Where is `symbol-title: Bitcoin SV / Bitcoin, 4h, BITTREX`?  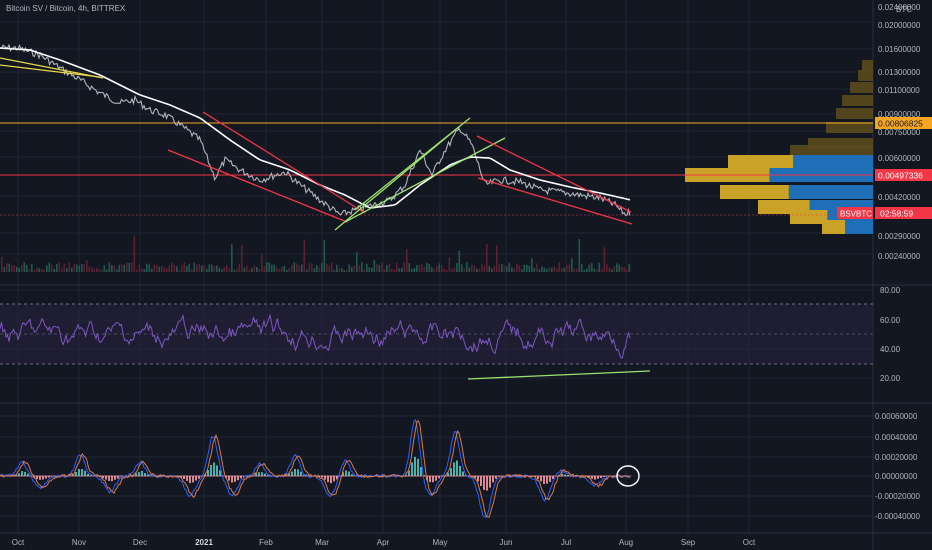 symbol-title: Bitcoin SV / Bitcoin, 4h, BITTREX is located at coordinates (66, 8).